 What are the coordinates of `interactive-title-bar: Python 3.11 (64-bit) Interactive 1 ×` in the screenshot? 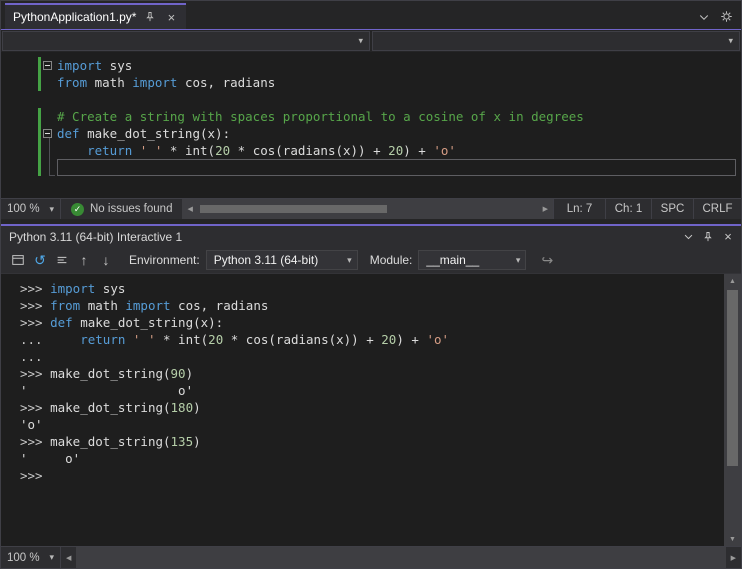 It's located at (371, 235).